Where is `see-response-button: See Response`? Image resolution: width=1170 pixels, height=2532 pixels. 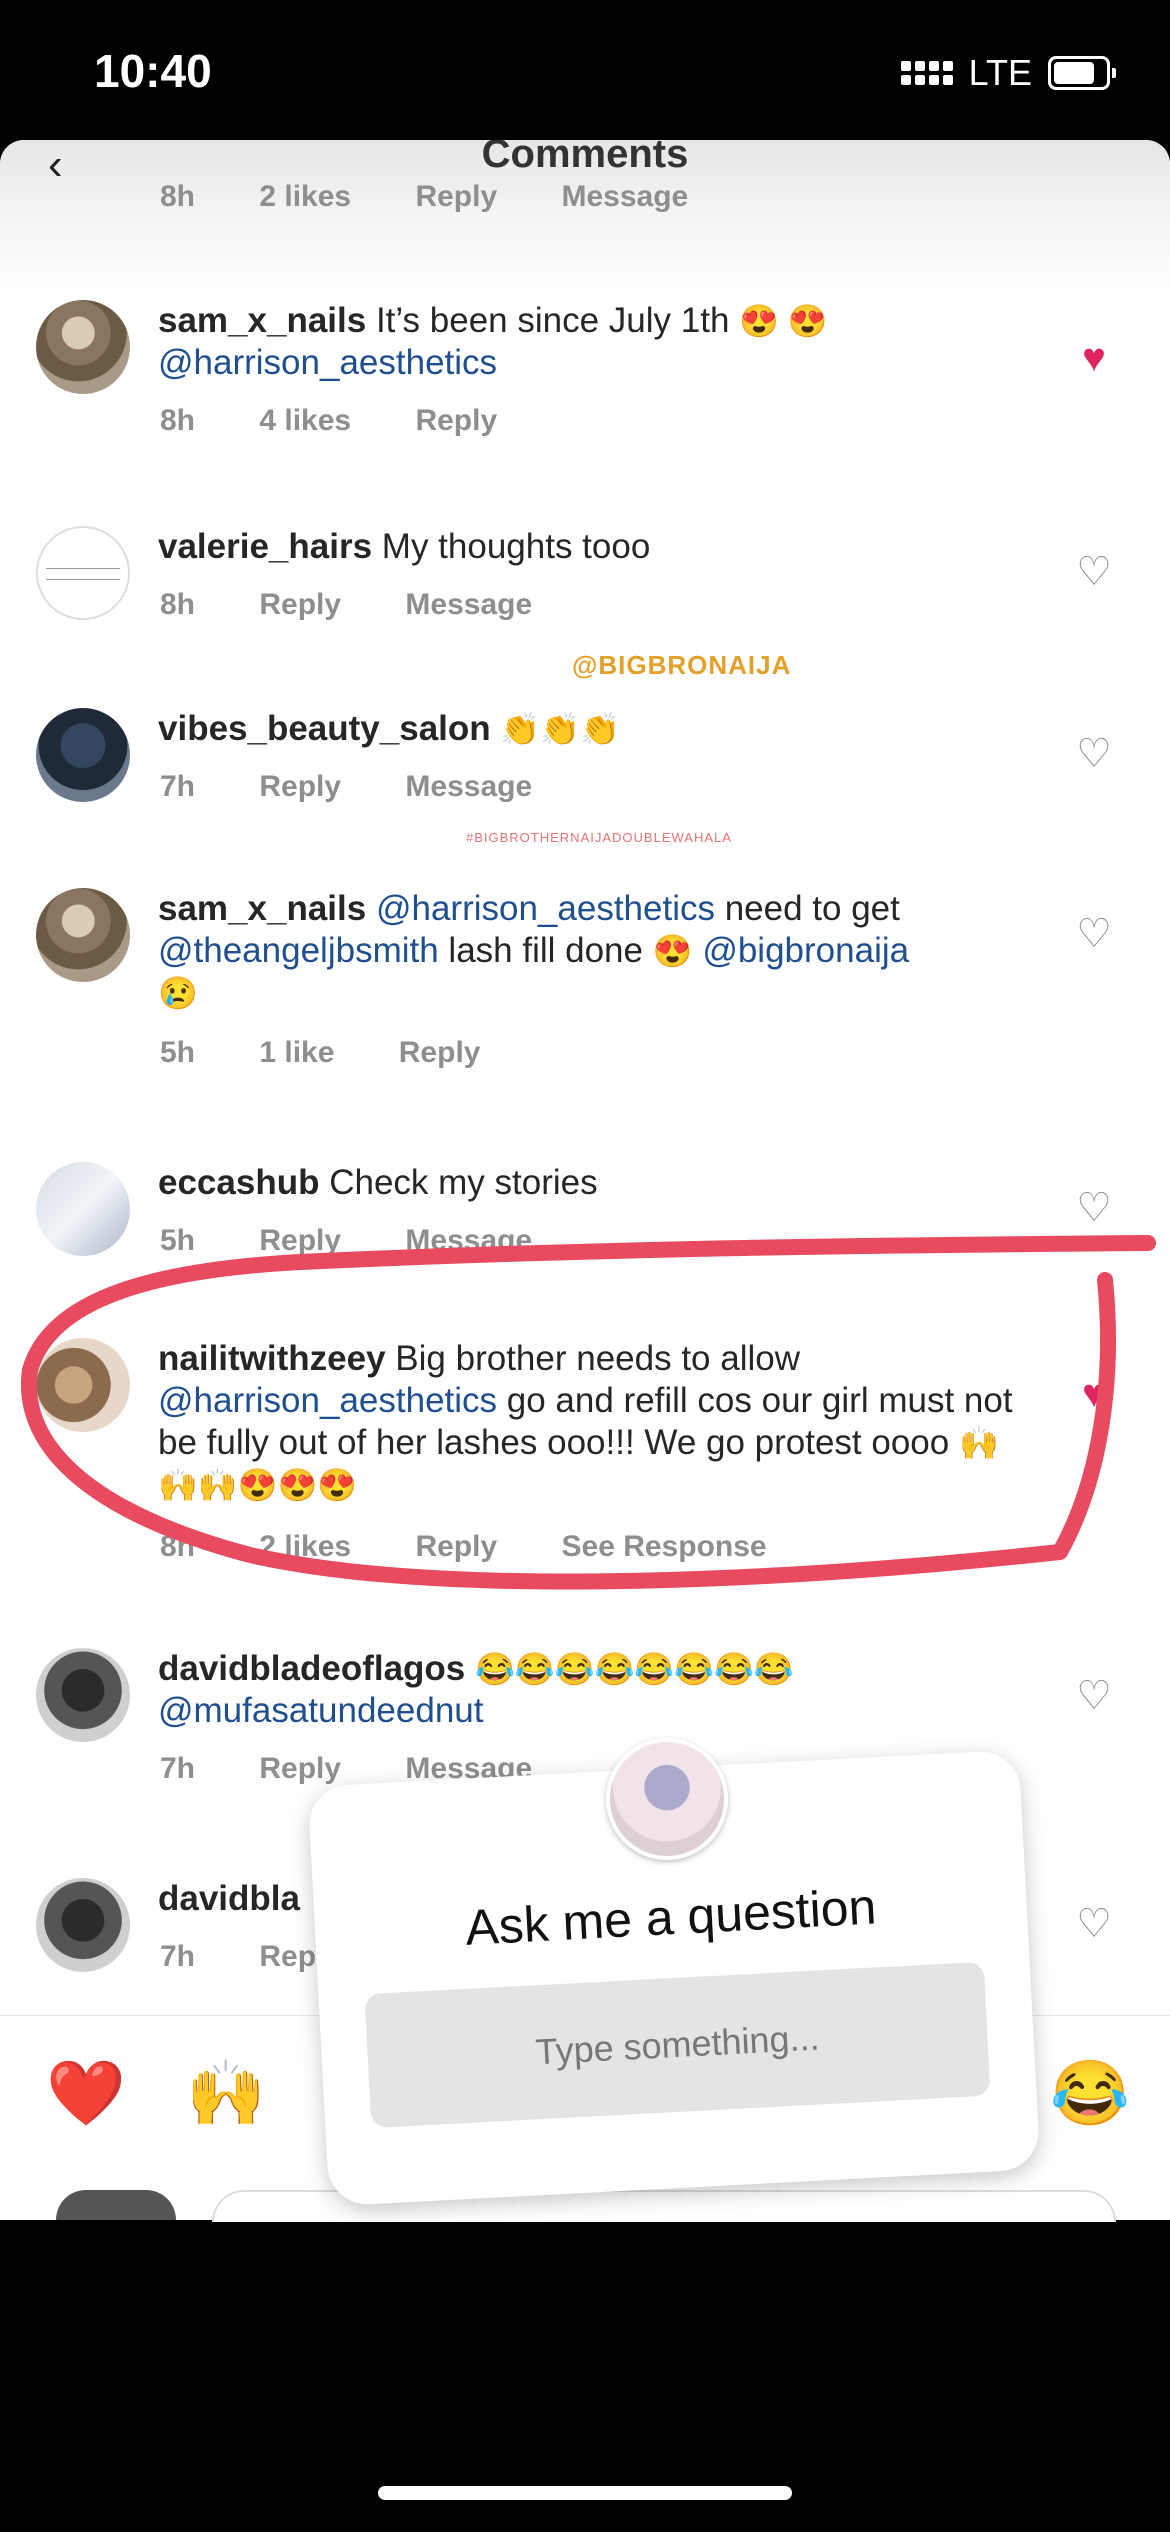
see-response-button: See Response is located at coordinates (664, 1546).